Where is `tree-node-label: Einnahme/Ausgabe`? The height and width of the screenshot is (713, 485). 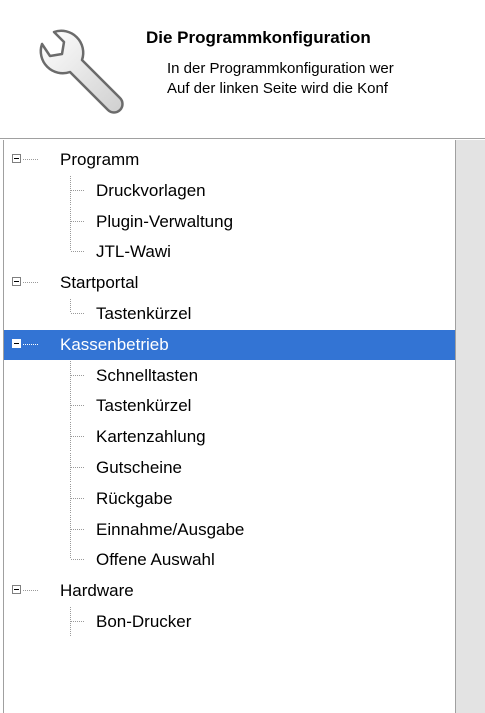
tree-node-label: Einnahme/Ausgabe is located at coordinates (170, 529).